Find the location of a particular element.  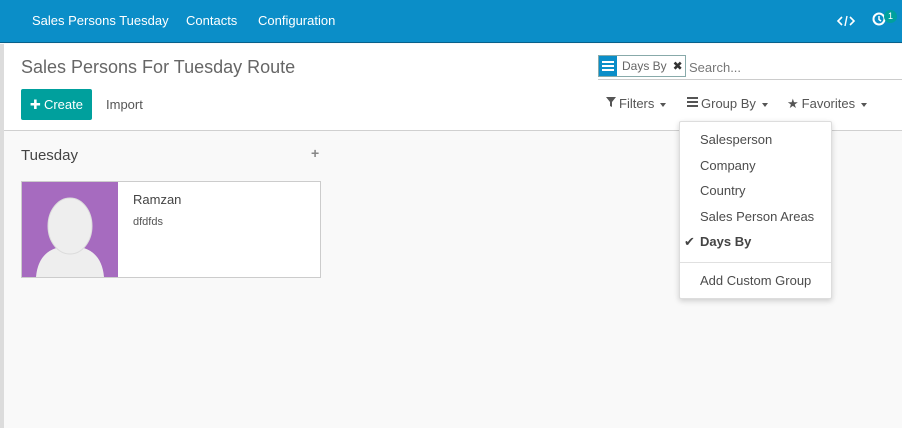

dropdown-divider is located at coordinates (755, 262).